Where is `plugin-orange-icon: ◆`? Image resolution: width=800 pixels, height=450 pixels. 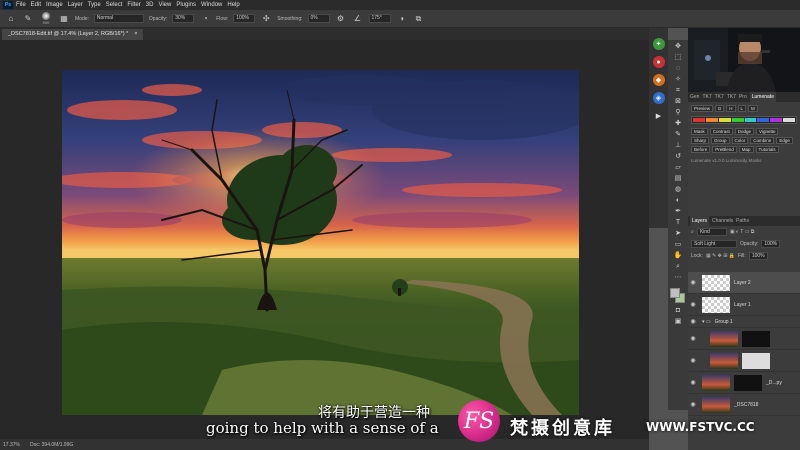 plugin-orange-icon: ◆ is located at coordinates (658, 80).